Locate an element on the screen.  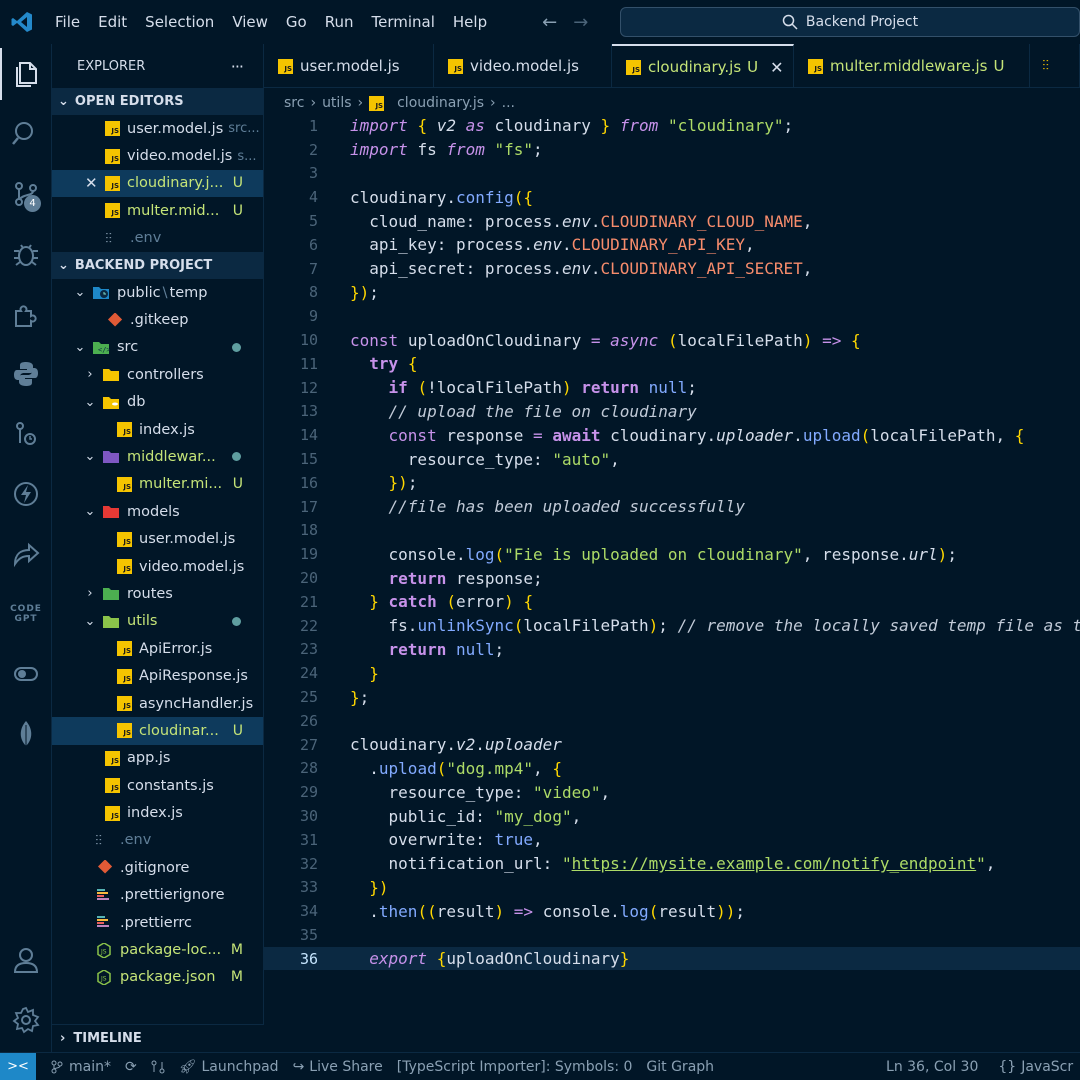
code-line: 18 is located at coordinates (672, 531).